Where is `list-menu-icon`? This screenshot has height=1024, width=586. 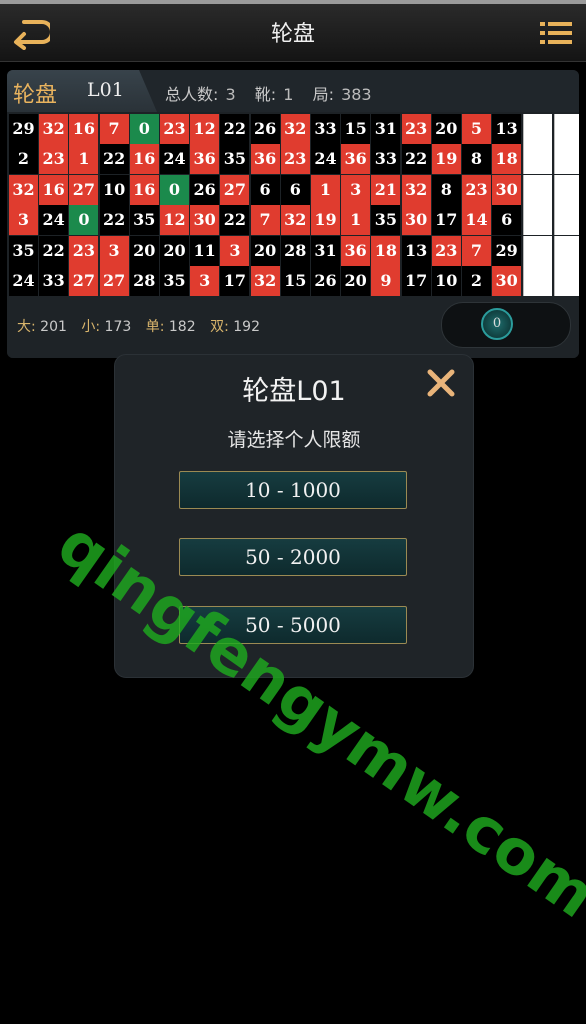 list-menu-icon is located at coordinates (556, 33).